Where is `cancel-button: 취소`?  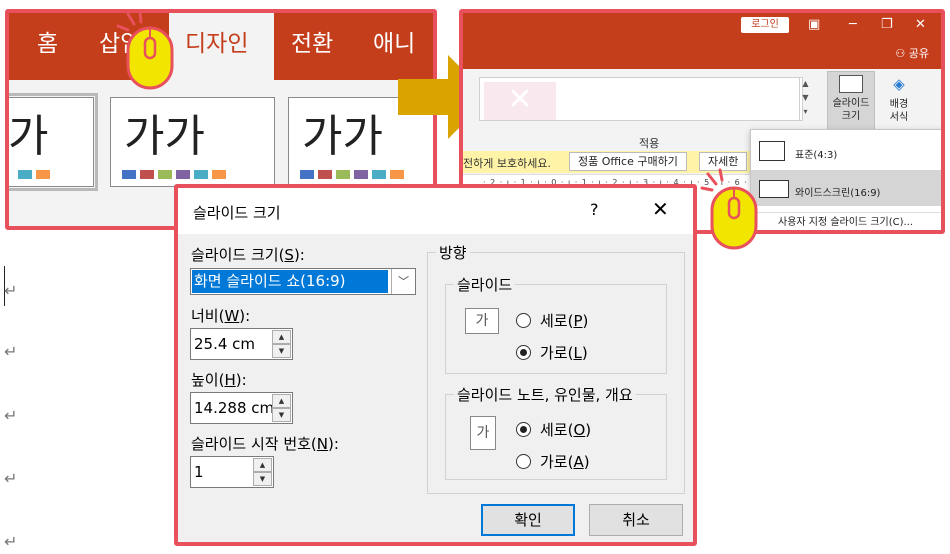
cancel-button: 취소 is located at coordinates (636, 520).